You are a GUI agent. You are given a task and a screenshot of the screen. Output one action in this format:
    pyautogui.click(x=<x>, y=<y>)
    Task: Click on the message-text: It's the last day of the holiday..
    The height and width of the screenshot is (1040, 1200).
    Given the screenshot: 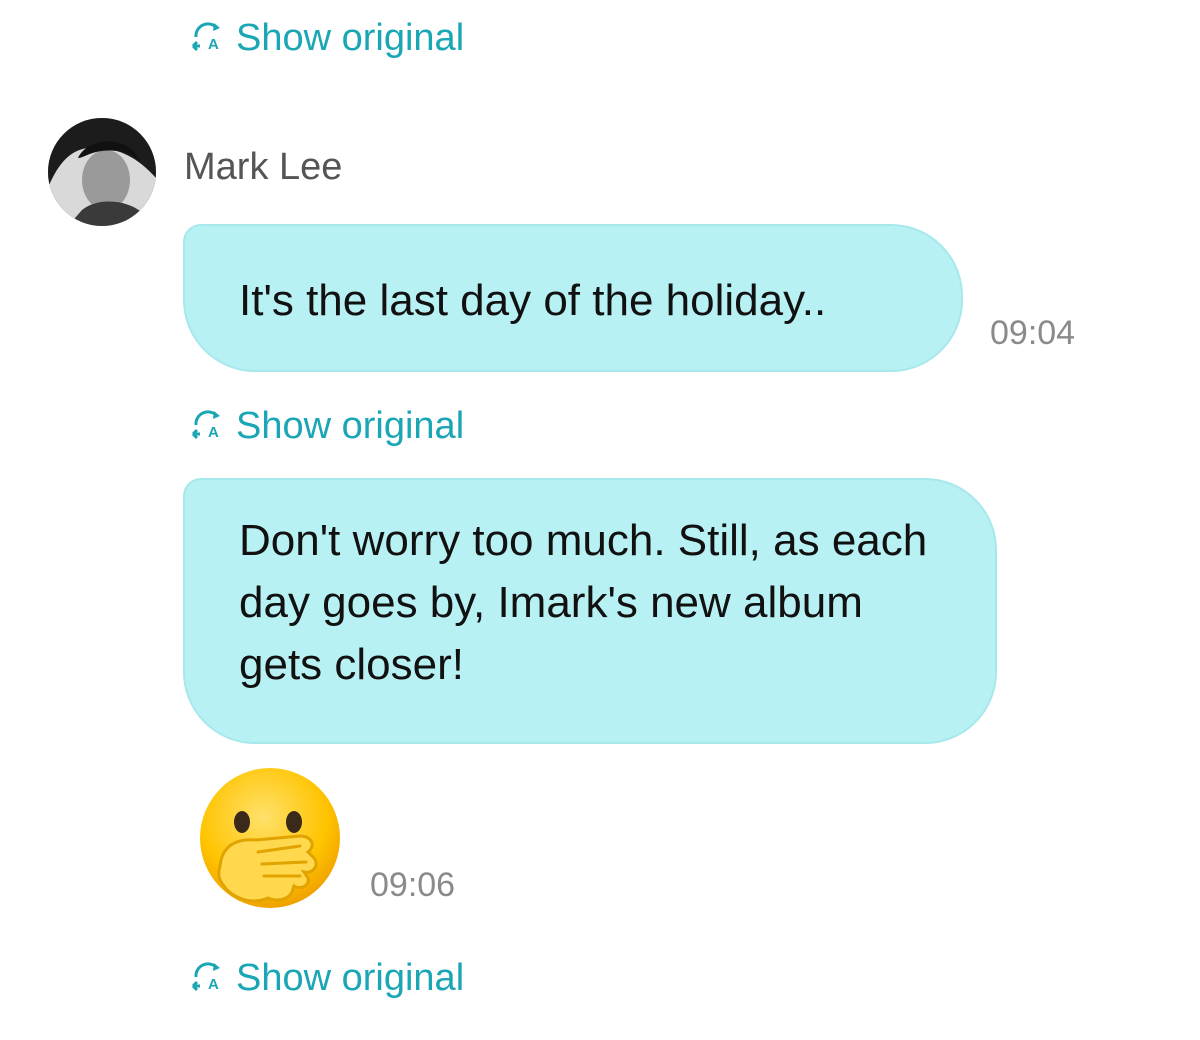 What is the action you would take?
    pyautogui.click(x=533, y=300)
    